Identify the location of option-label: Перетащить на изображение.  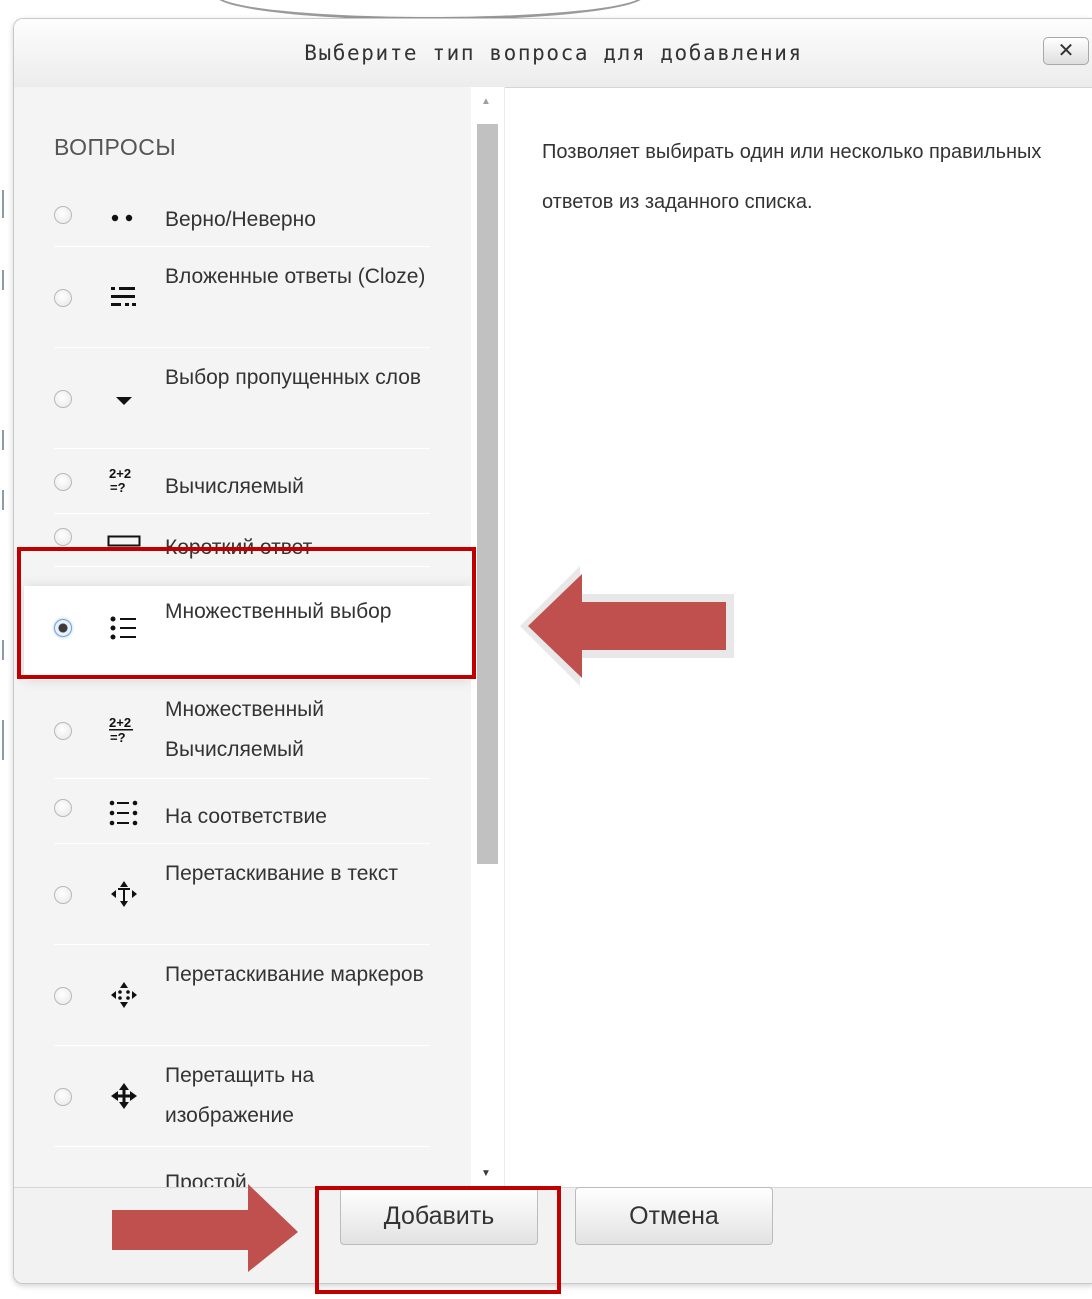
(240, 1095).